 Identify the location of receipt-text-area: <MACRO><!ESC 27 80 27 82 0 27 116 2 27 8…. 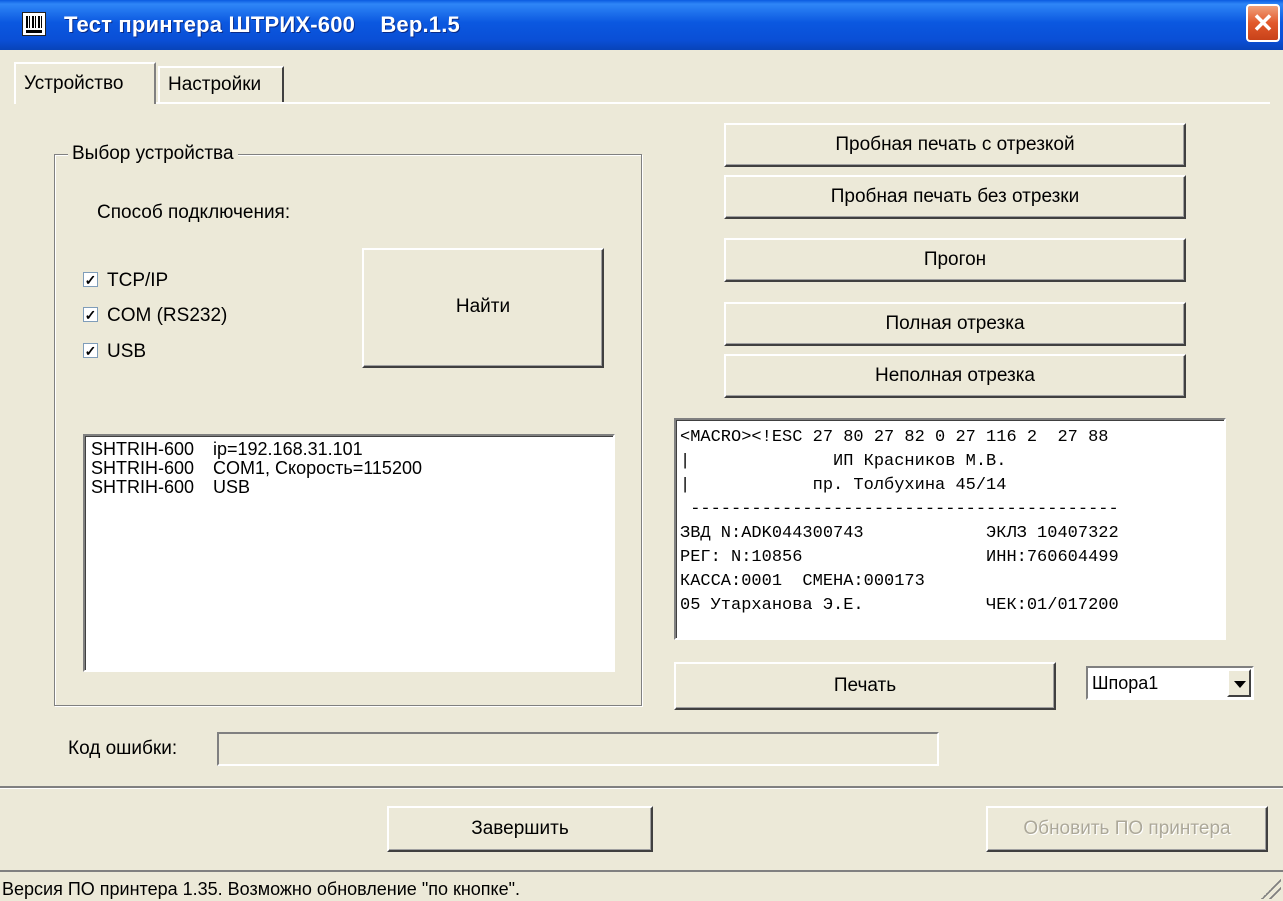
(950, 529).